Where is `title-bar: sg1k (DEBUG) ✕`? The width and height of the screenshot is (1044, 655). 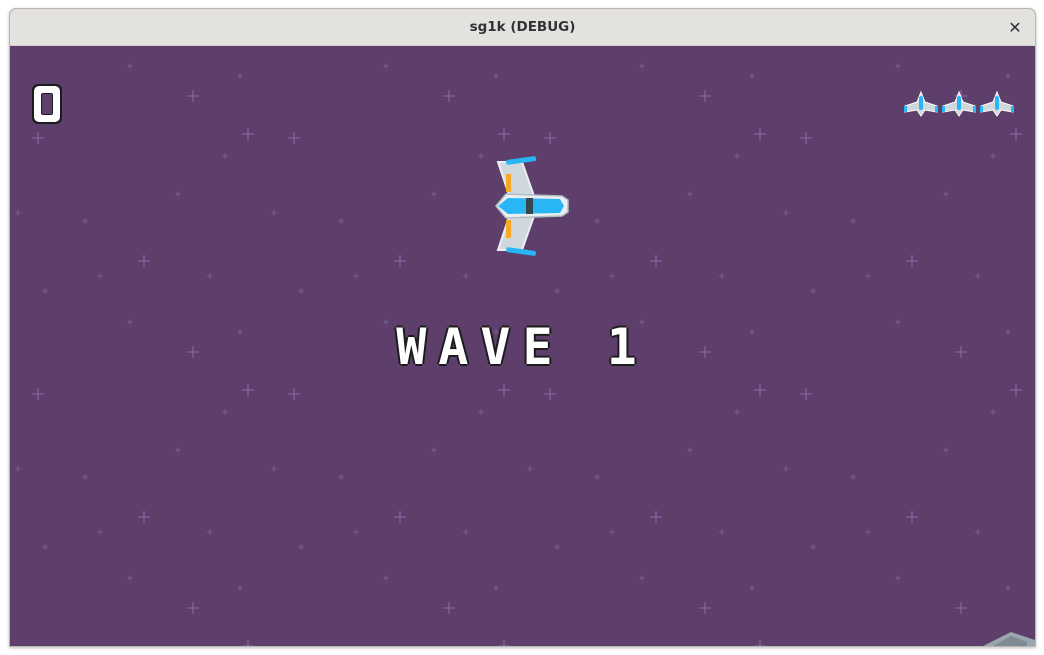
title-bar: sg1k (DEBUG) ✕ is located at coordinates (522, 27).